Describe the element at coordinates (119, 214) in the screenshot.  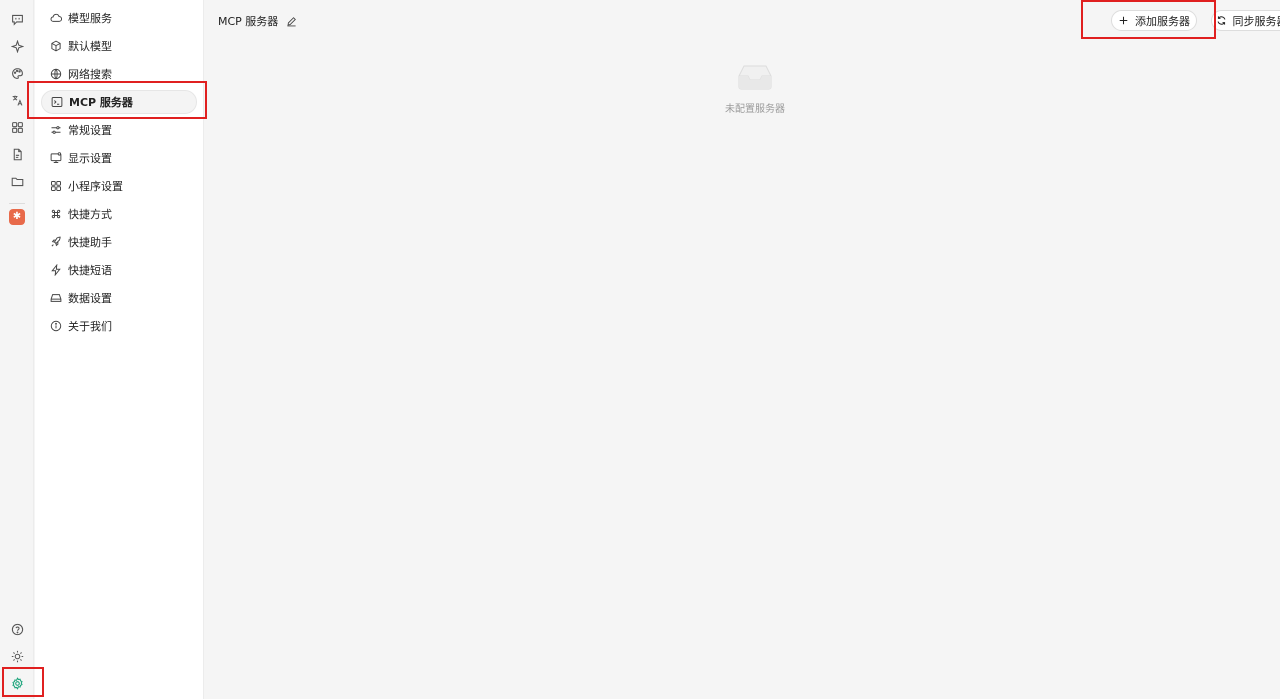
I see `menu-item-shortcuts: 快捷方式` at that location.